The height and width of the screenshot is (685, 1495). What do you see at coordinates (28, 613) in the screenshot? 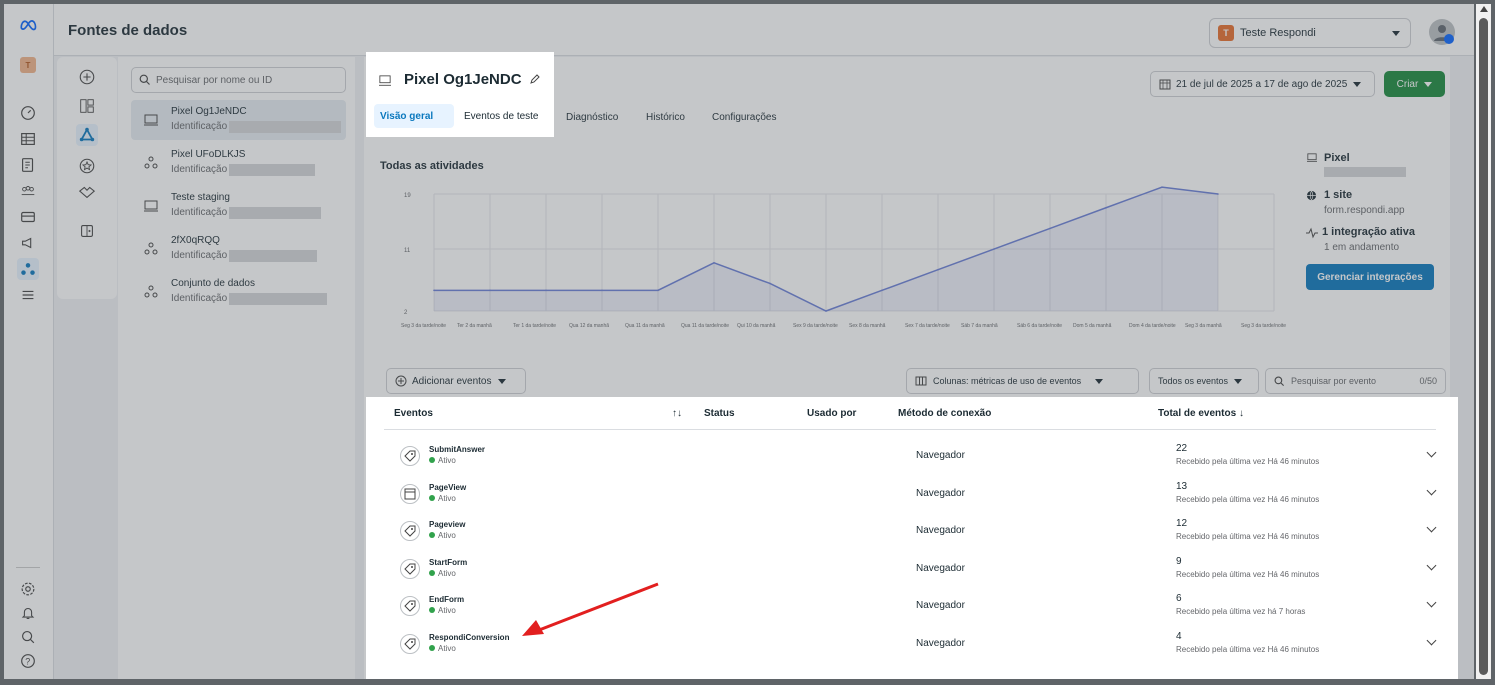
I see `notifications-bell-icon` at bounding box center [28, 613].